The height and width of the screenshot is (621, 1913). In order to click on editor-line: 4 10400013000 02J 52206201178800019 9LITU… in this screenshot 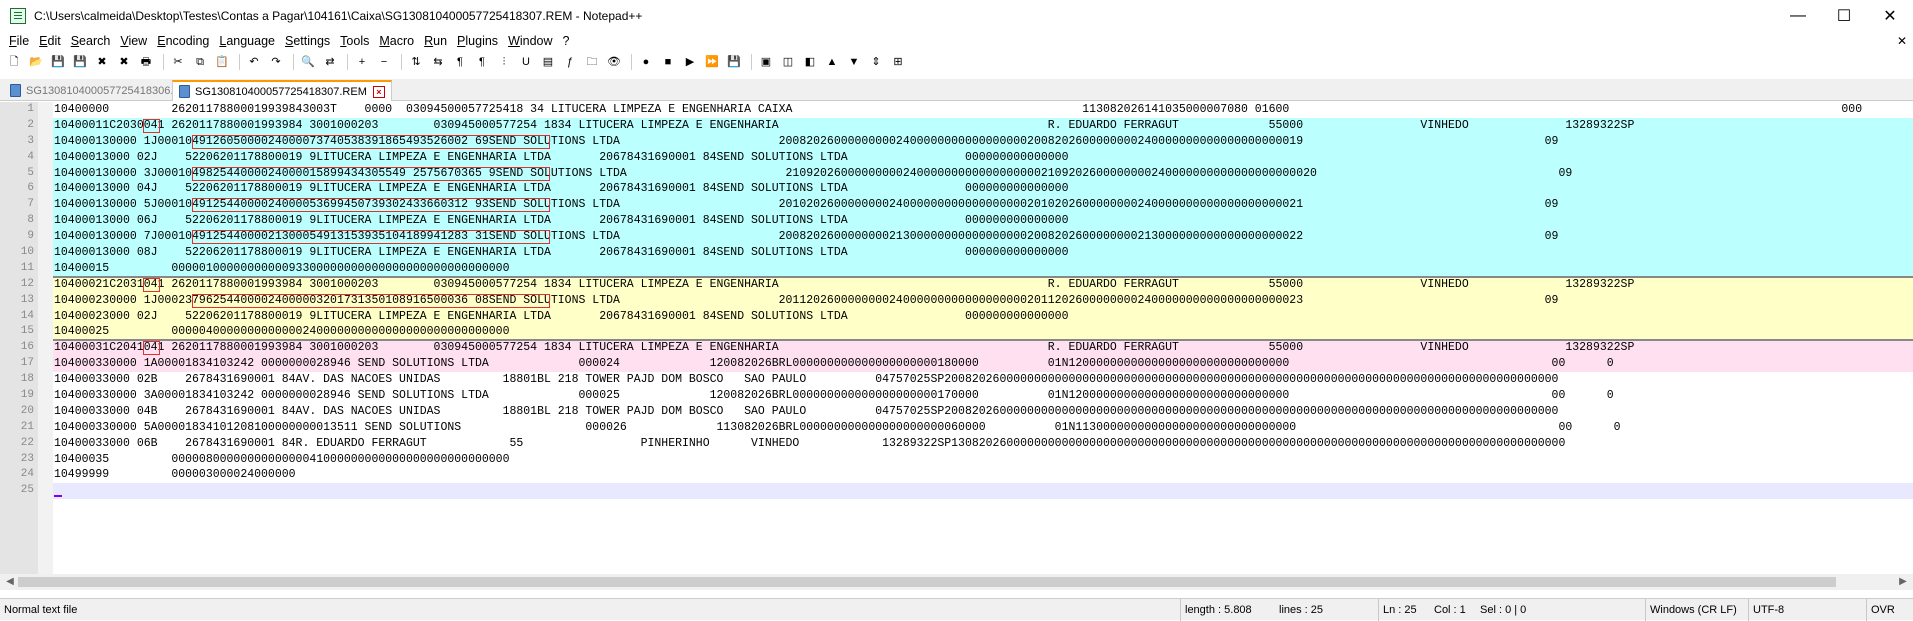, I will do `click(956, 157)`.